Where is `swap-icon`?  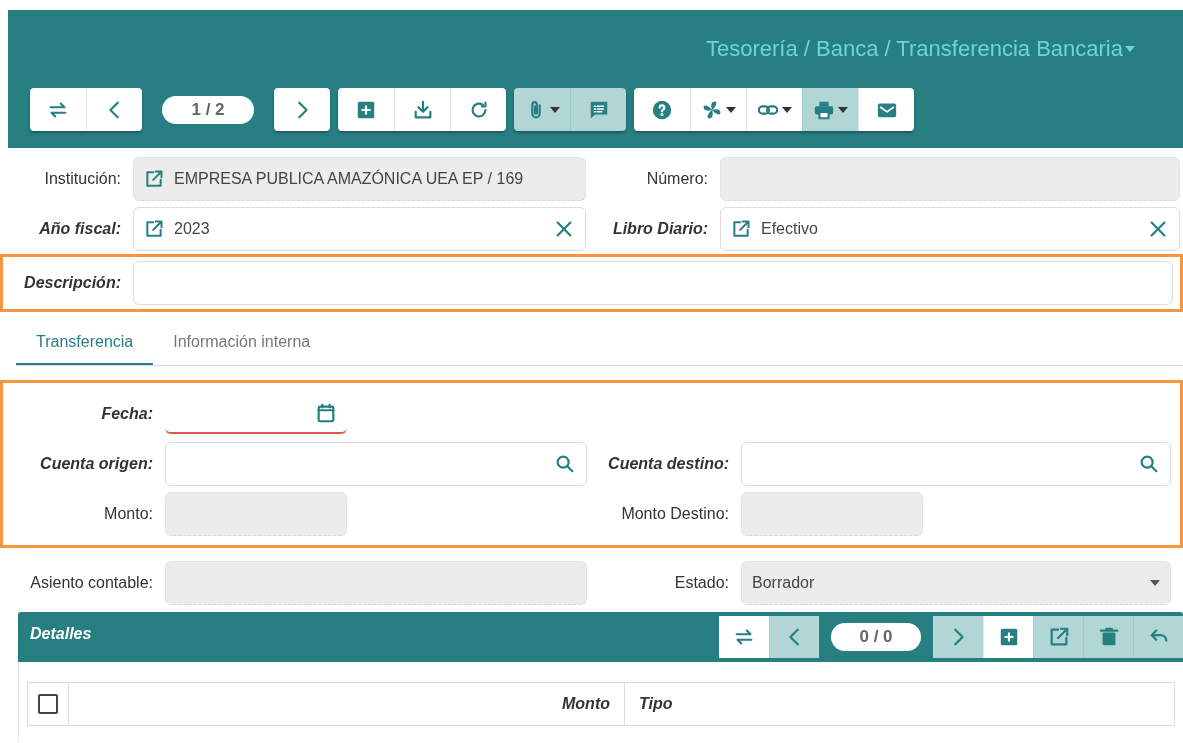 swap-icon is located at coordinates (744, 637).